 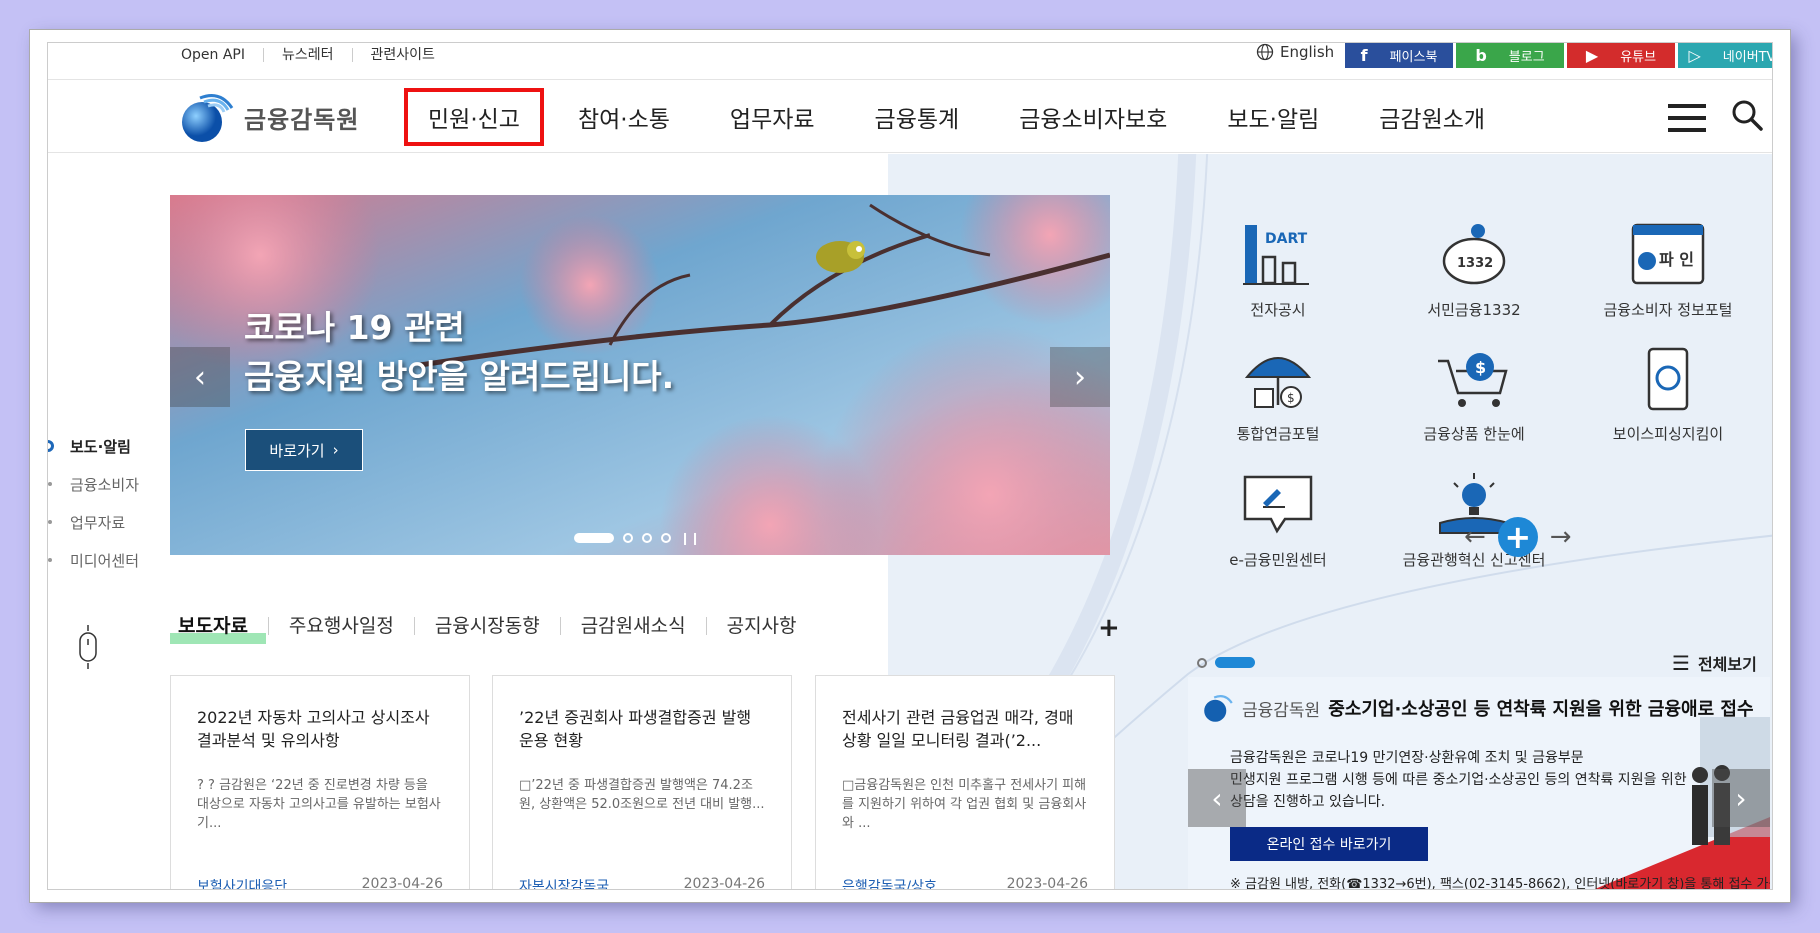 What do you see at coordinates (1202, 662) in the screenshot?
I see `notice-dot` at bounding box center [1202, 662].